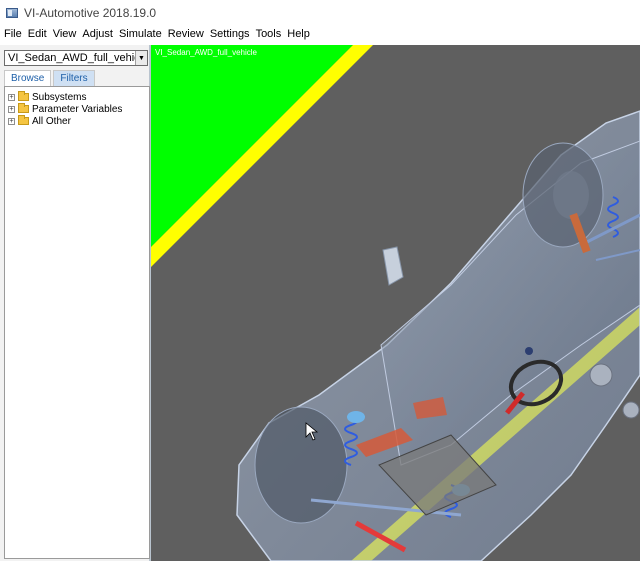 Image resolution: width=640 pixels, height=561 pixels. What do you see at coordinates (269, 34) in the screenshot?
I see `menu-tools: Tools` at bounding box center [269, 34].